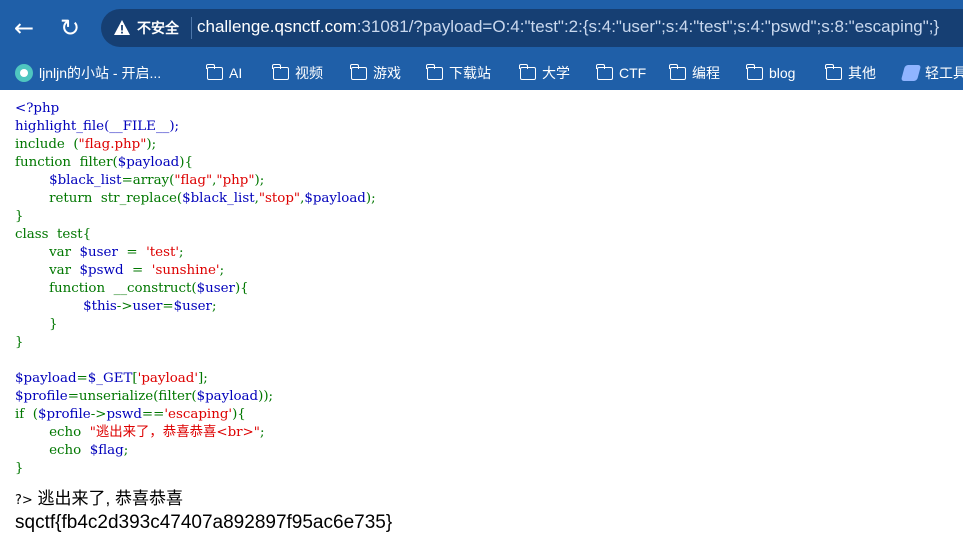  Describe the element at coordinates (26, 414) in the screenshot. I see `code-token: if (` at that location.